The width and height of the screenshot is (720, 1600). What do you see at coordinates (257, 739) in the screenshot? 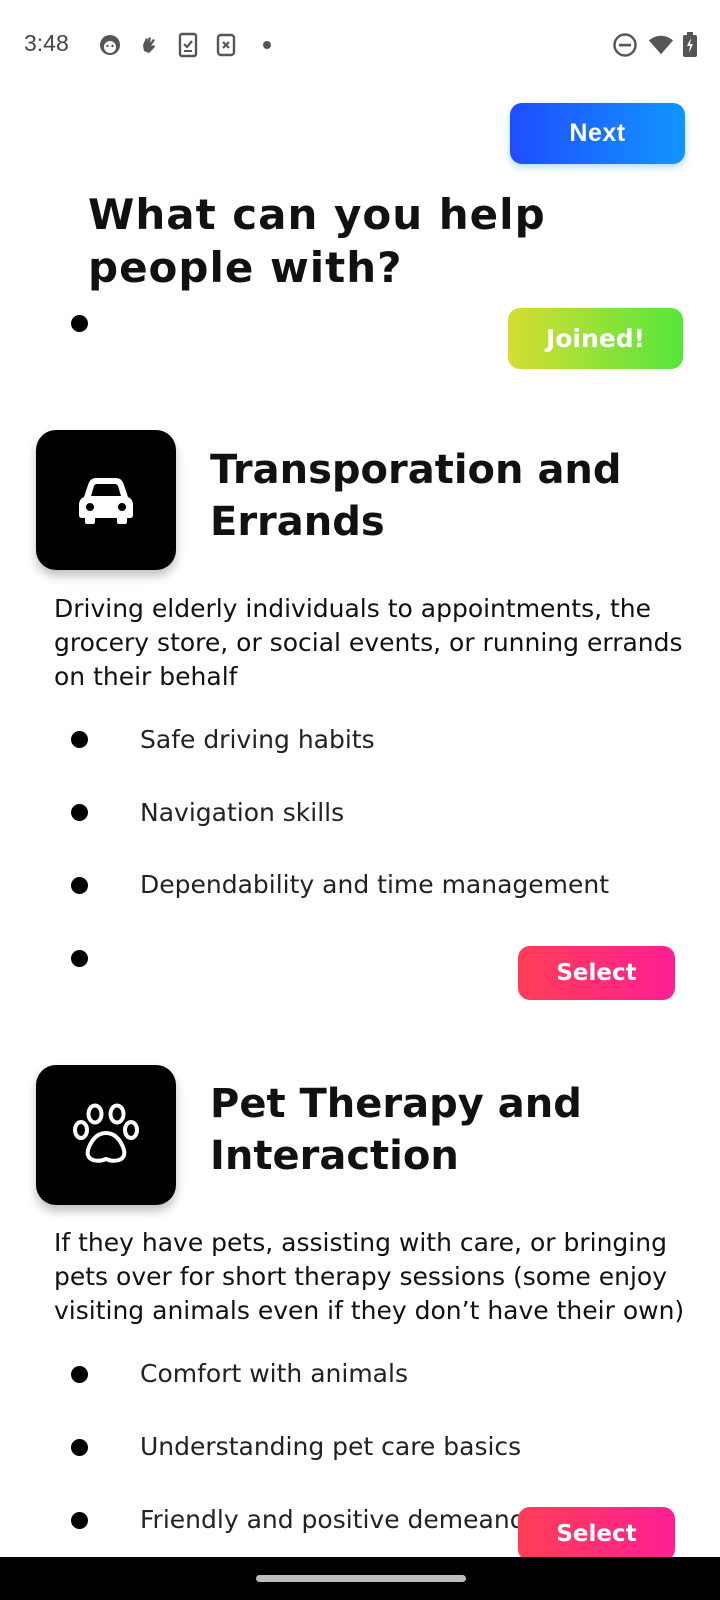
I see `skill-item: Safe driving habits` at bounding box center [257, 739].